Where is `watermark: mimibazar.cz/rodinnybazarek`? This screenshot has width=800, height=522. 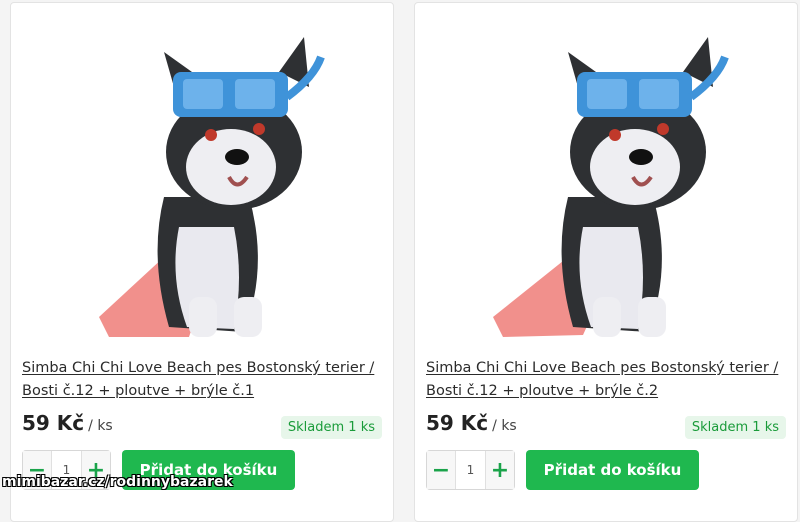 watermark: mimibazar.cz/rodinnybazarek is located at coordinates (117, 482).